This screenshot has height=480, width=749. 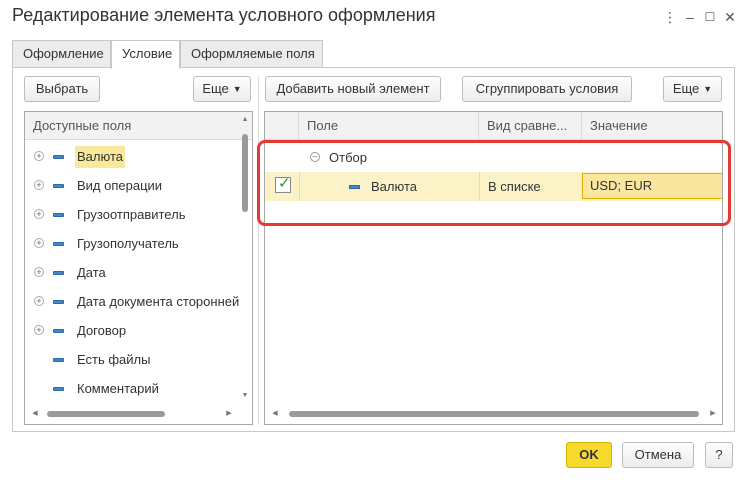 I want to click on checkmark-icon: ✓, so click(x=284, y=183).